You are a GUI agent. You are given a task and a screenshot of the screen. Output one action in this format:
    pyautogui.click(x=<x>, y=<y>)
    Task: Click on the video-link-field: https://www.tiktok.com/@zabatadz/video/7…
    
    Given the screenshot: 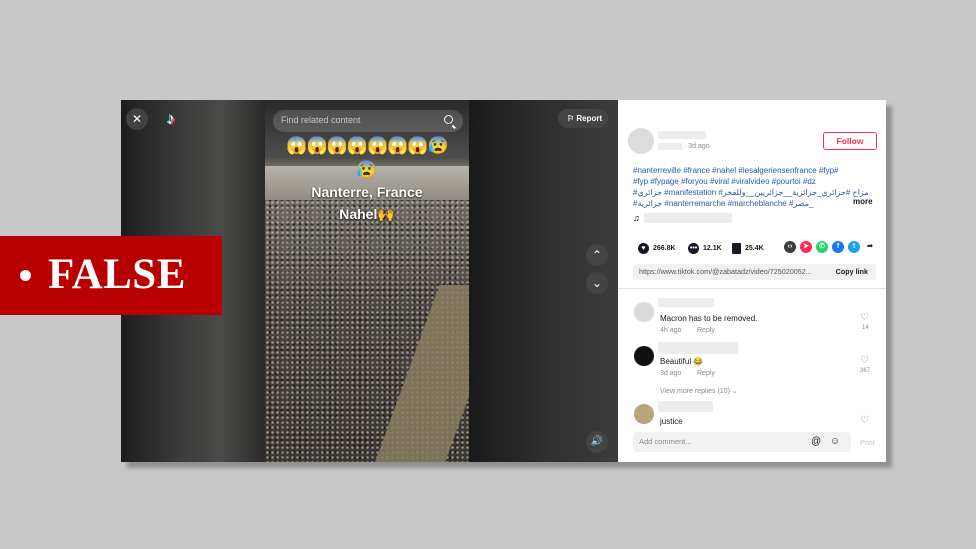 What is the action you would take?
    pyautogui.click(x=754, y=272)
    